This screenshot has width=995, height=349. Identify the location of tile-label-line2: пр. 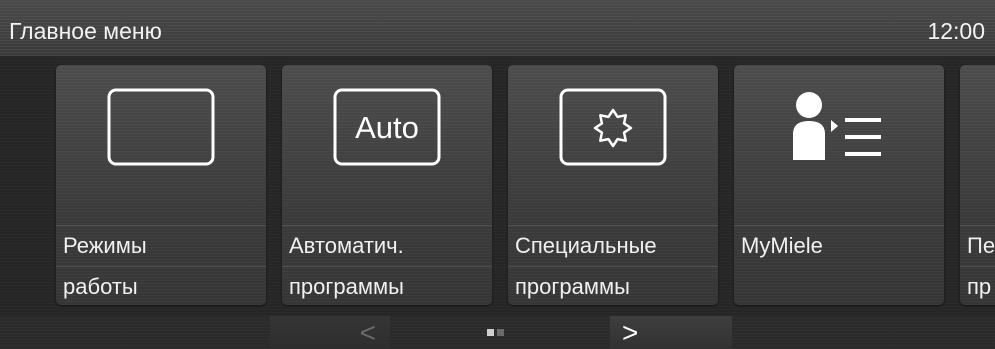
(977, 285).